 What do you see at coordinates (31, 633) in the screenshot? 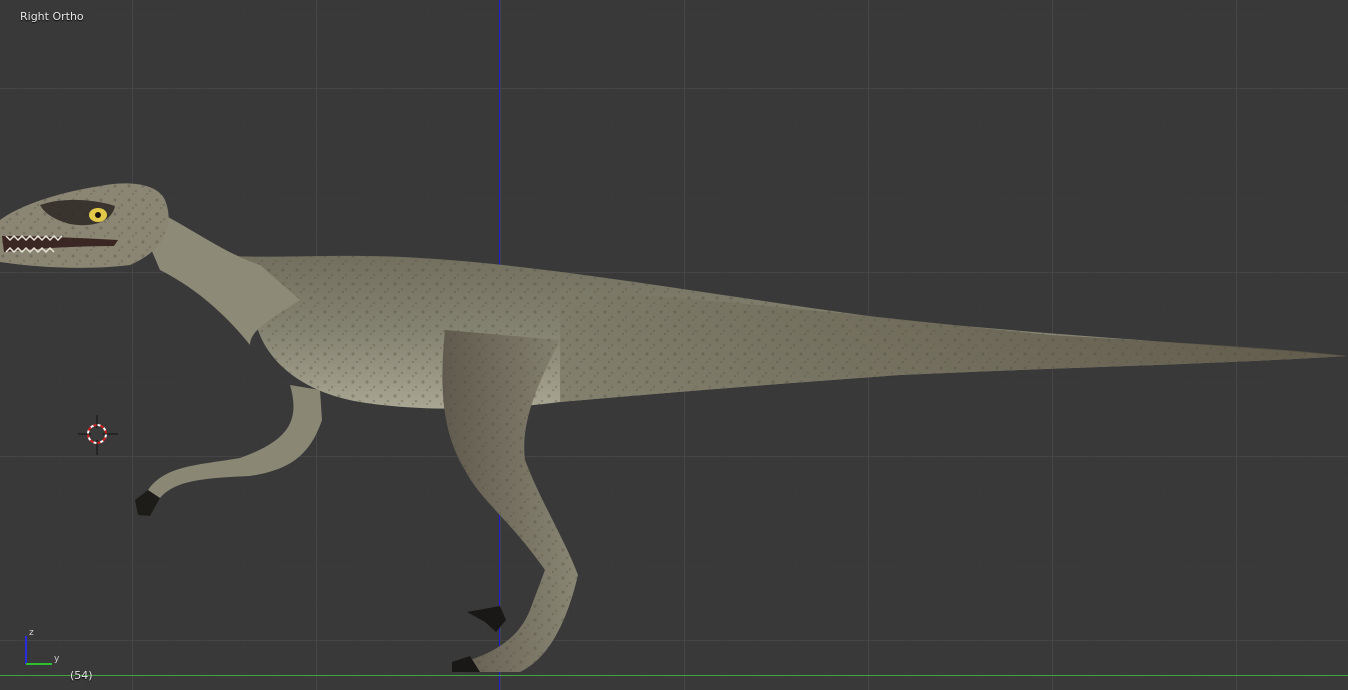
I see `gizmo-z-label: z` at bounding box center [31, 633].